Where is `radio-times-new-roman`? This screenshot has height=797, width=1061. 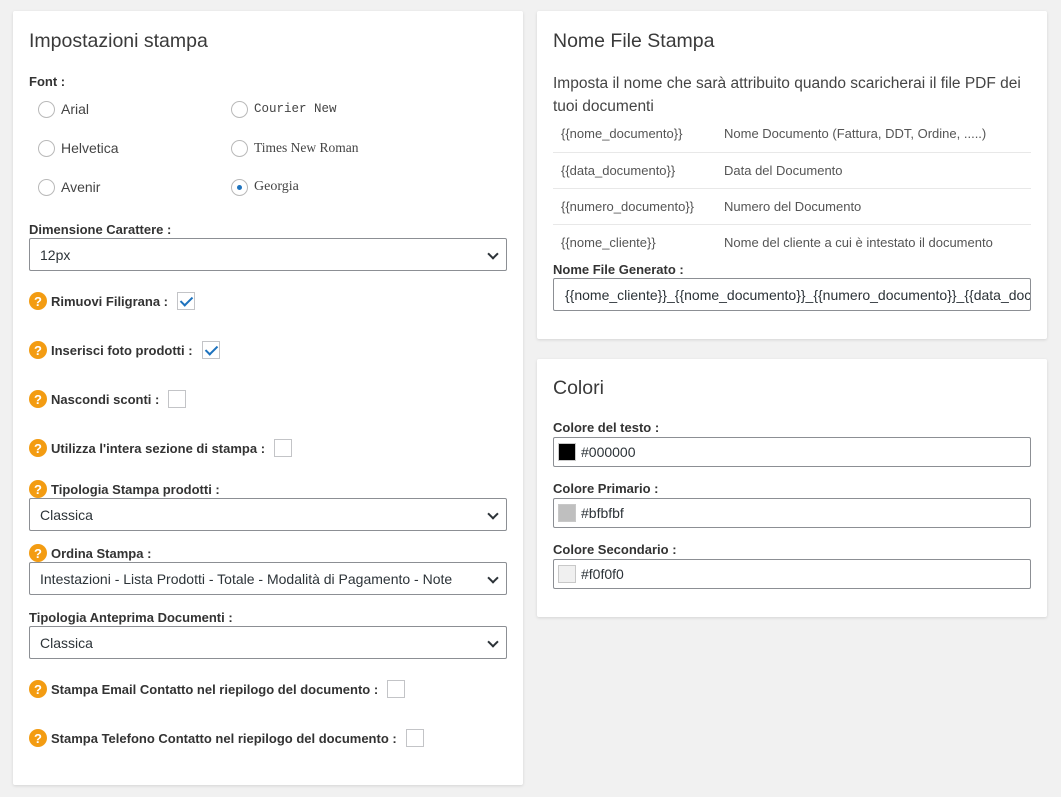
radio-times-new-roman is located at coordinates (239, 148).